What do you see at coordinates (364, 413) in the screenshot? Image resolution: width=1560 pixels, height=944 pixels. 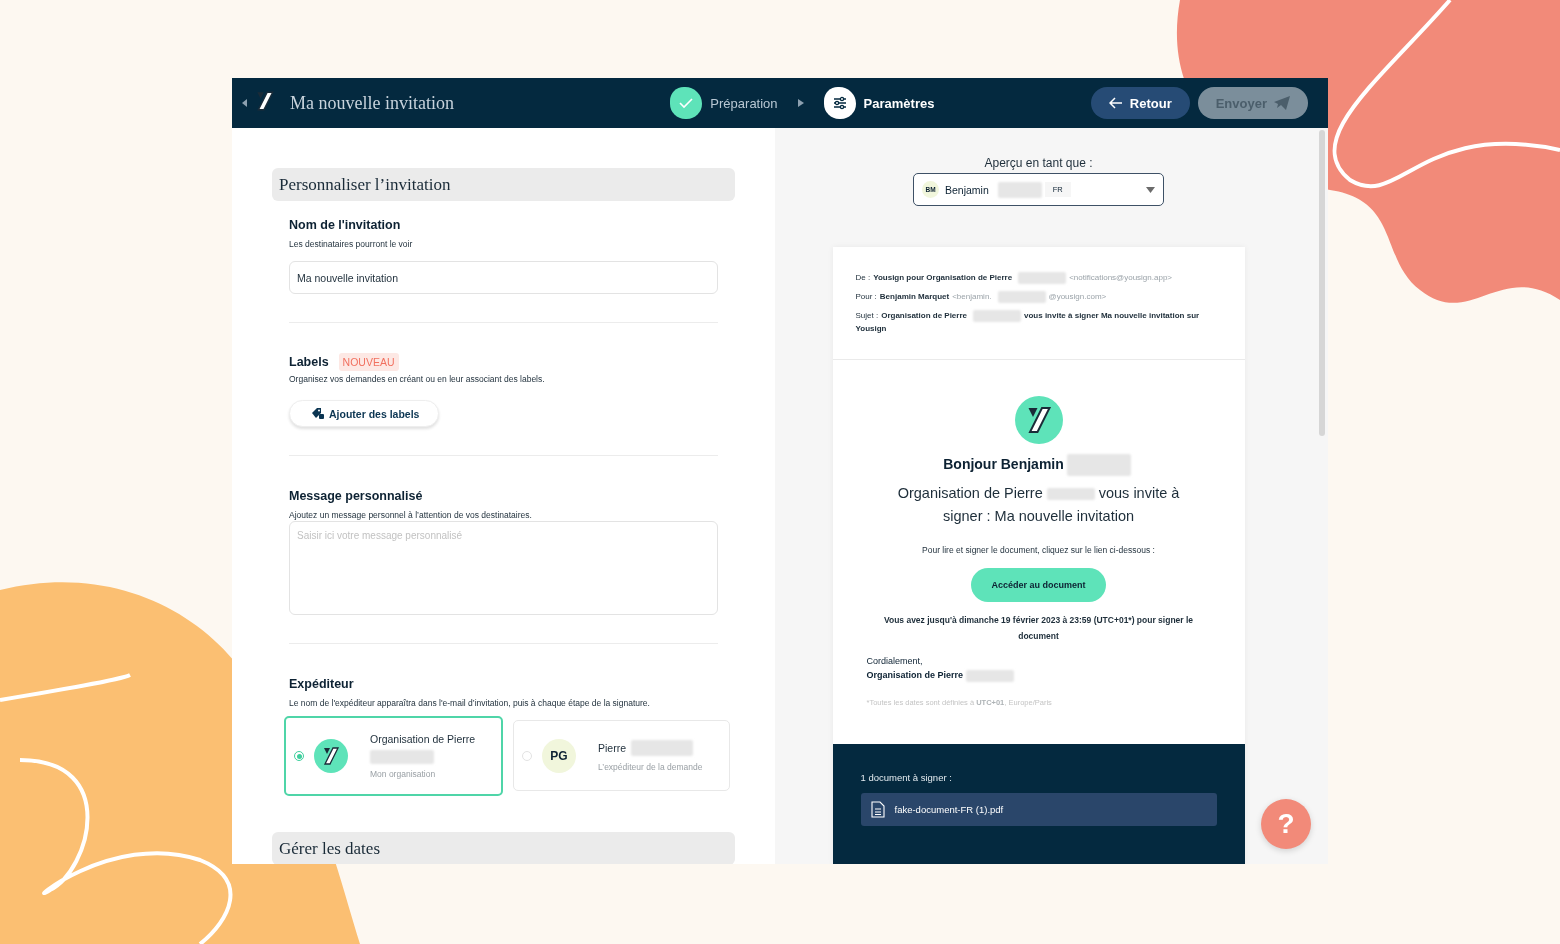 I see `add-labels-button: Ajouter des labels` at bounding box center [364, 413].